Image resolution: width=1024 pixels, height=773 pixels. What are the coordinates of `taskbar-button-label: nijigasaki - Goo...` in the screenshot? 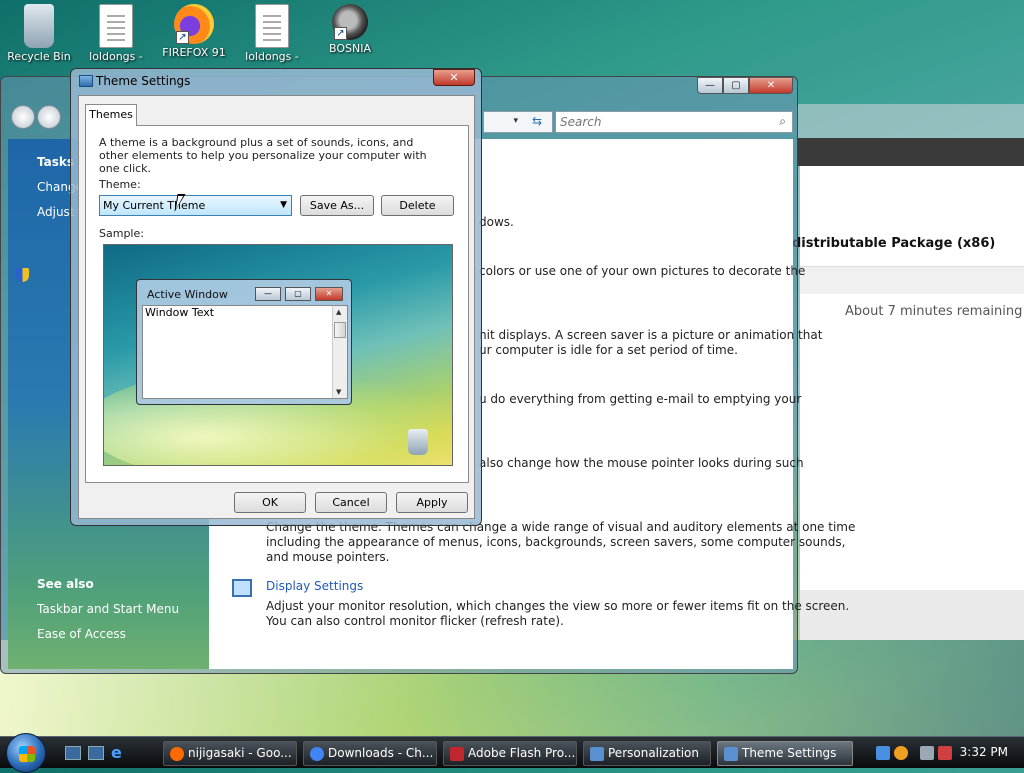 It's located at (240, 753).